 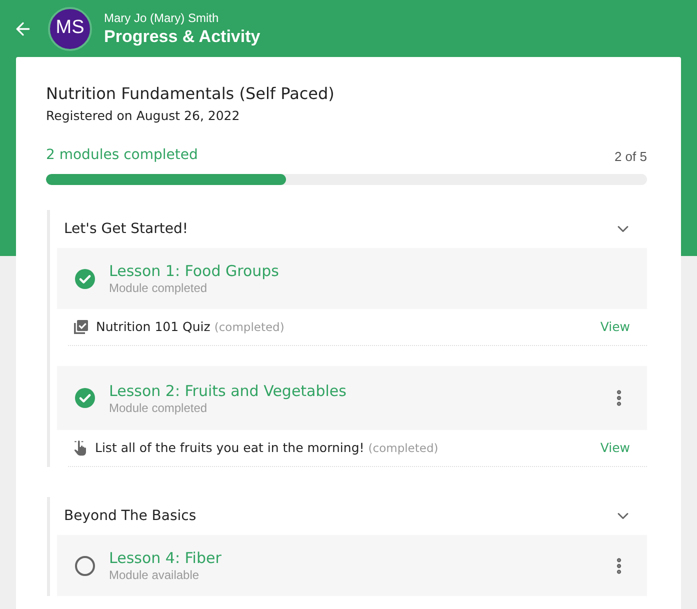 I want to click on progress-label: 2 modules completed, so click(x=122, y=155).